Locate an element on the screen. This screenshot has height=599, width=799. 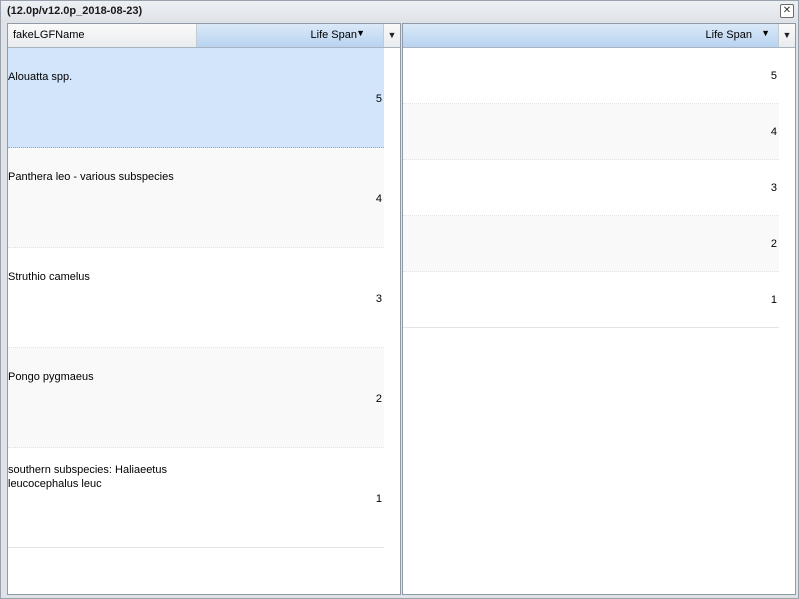
table-row: Pongo pygmaeus 2 is located at coordinates (196, 398).